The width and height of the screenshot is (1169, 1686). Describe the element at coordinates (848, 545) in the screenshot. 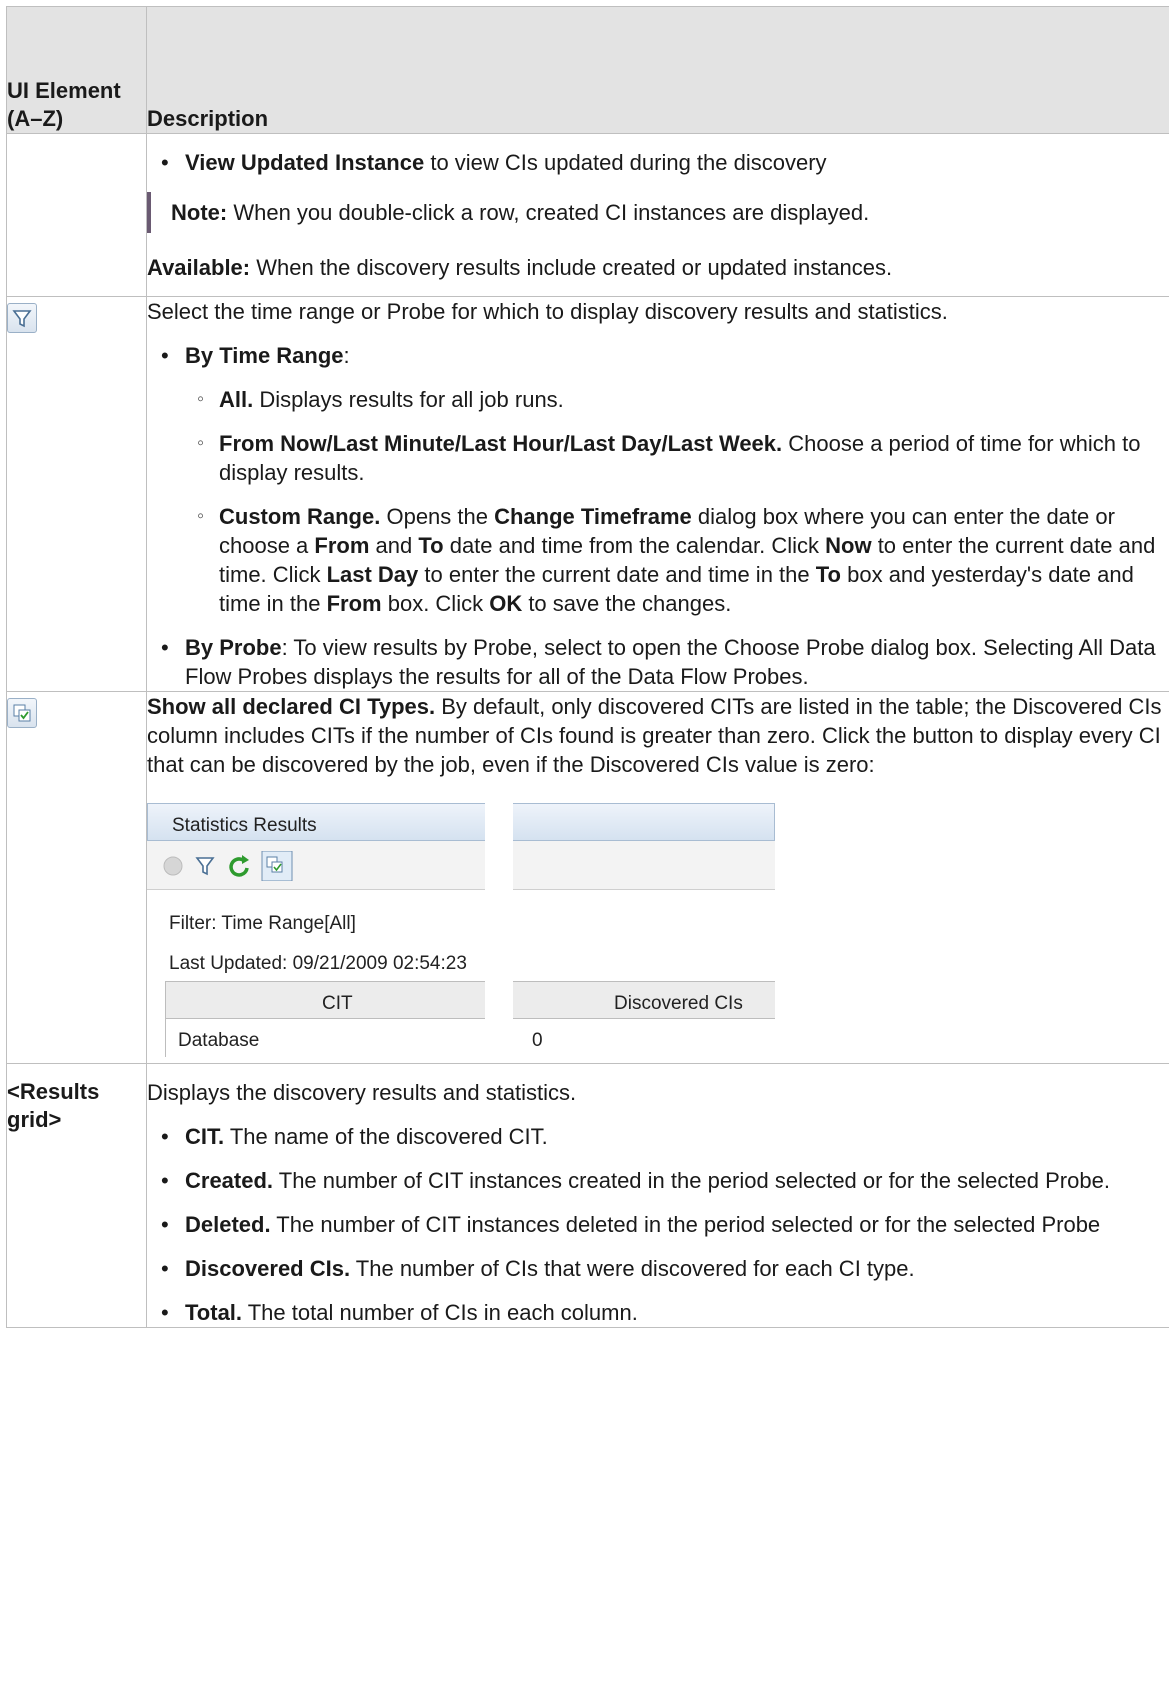

I see `term: Now` at that location.